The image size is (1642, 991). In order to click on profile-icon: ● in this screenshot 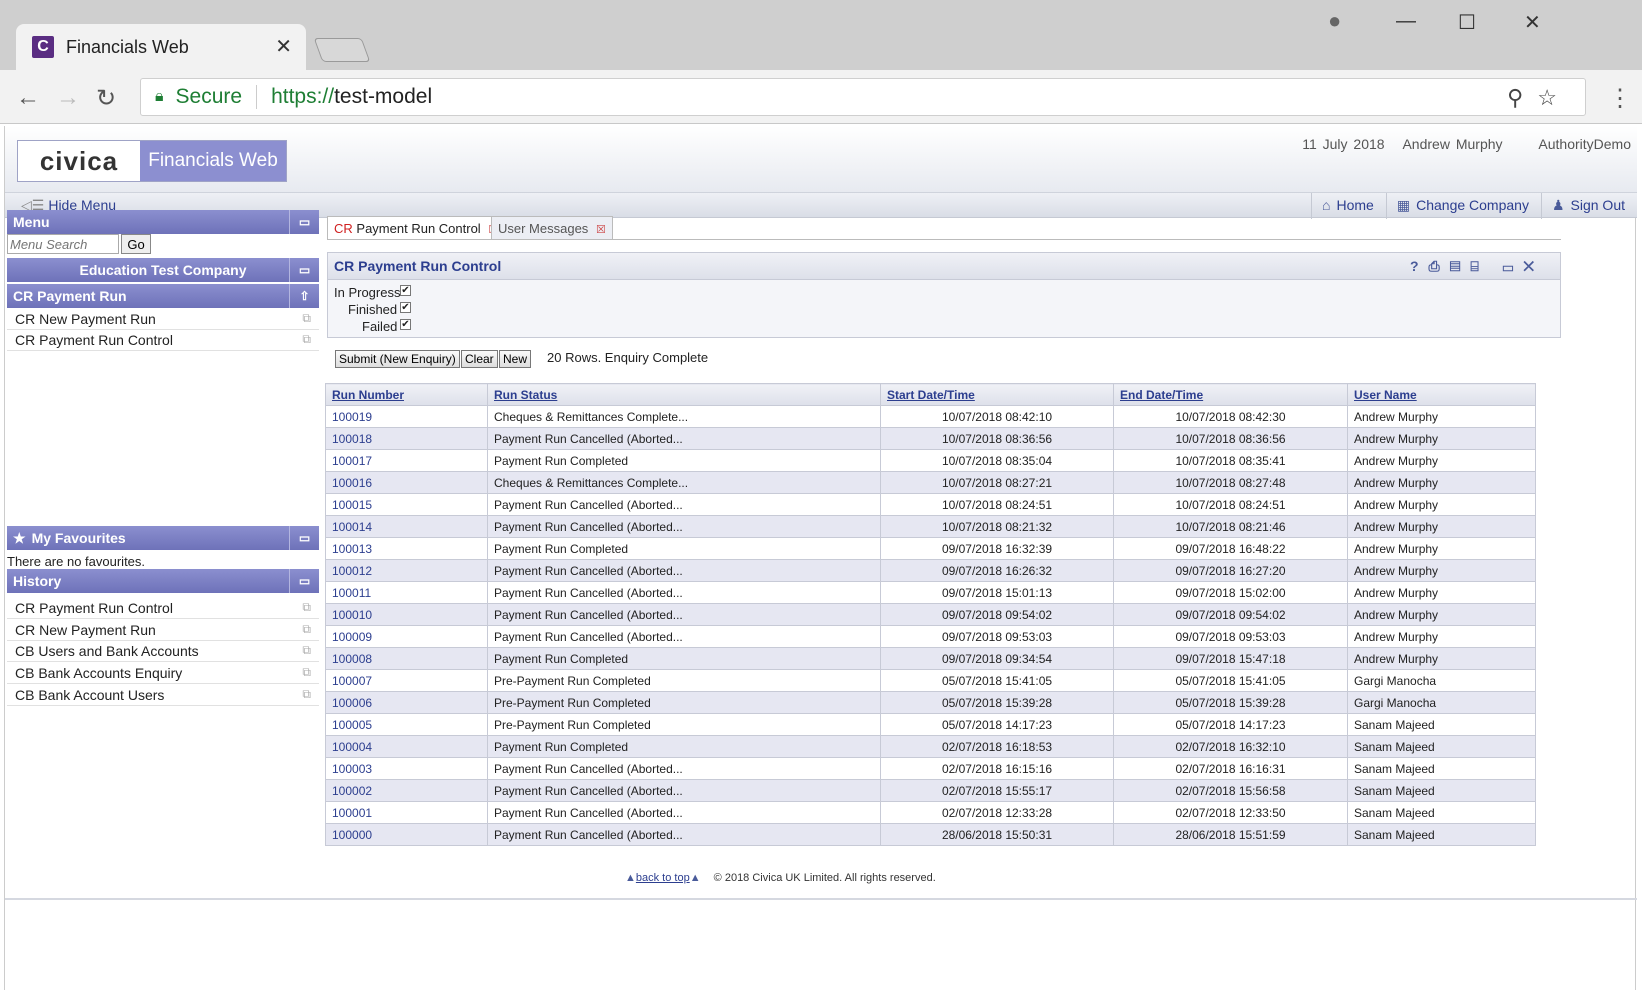, I will do `click(1334, 21)`.